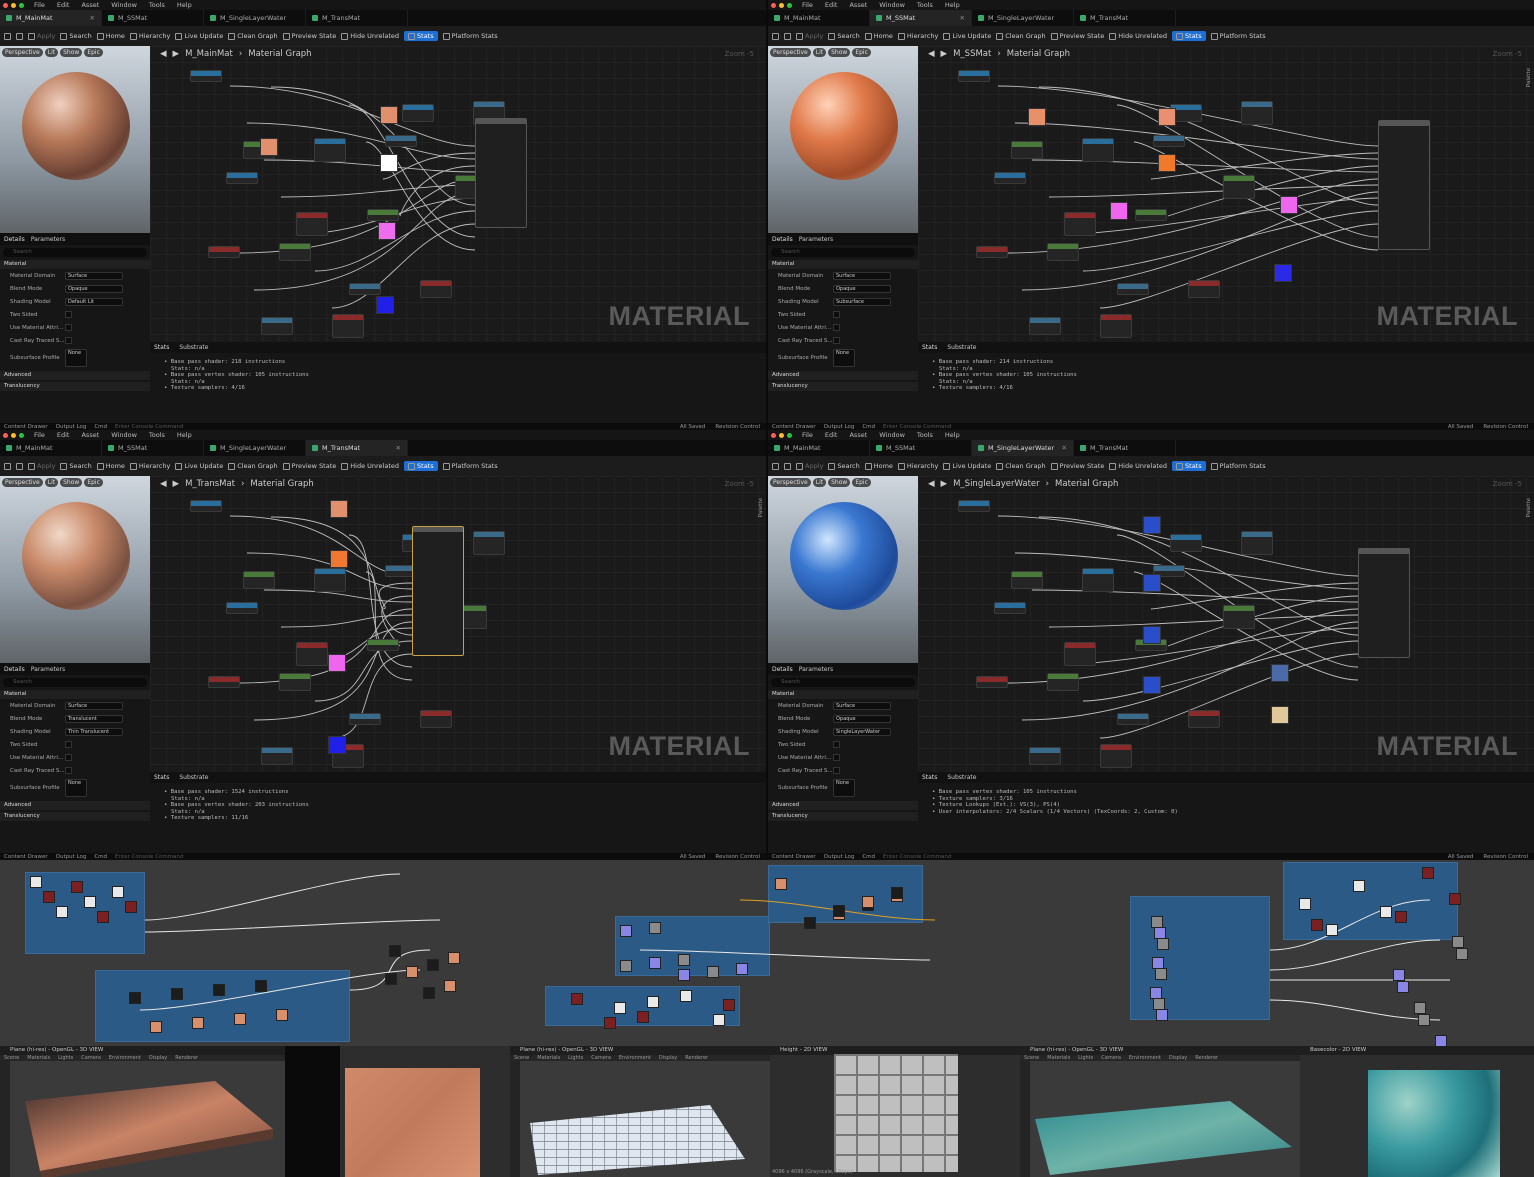 The width and height of the screenshot is (1534, 1177). Describe the element at coordinates (110, 466) in the screenshot. I see `home-button: Home` at that location.